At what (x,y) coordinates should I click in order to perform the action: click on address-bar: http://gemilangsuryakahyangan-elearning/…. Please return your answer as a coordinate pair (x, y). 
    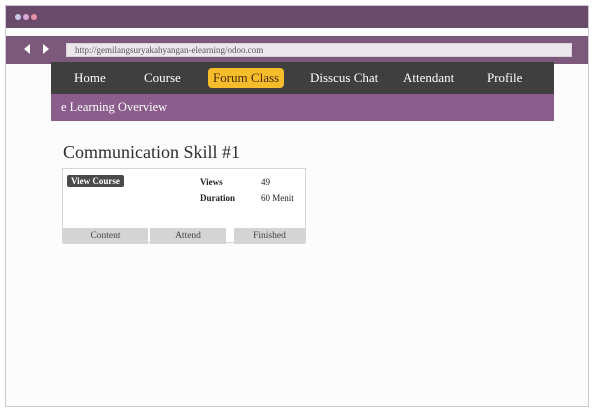
    Looking at the image, I should click on (297, 50).